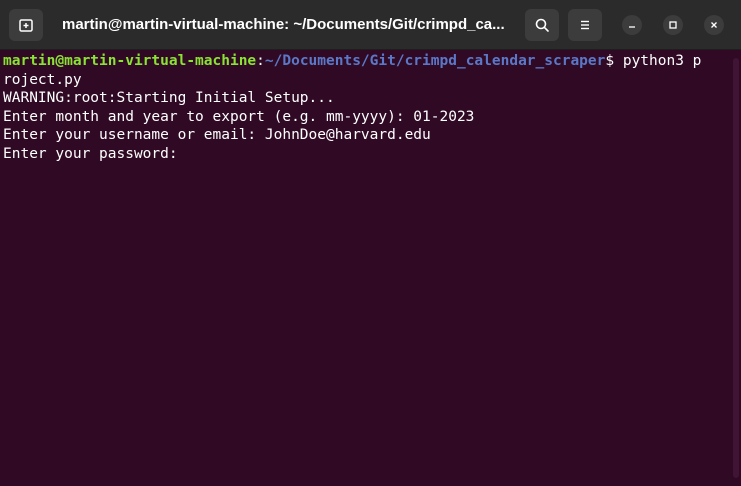  I want to click on maximize-icon, so click(673, 25).